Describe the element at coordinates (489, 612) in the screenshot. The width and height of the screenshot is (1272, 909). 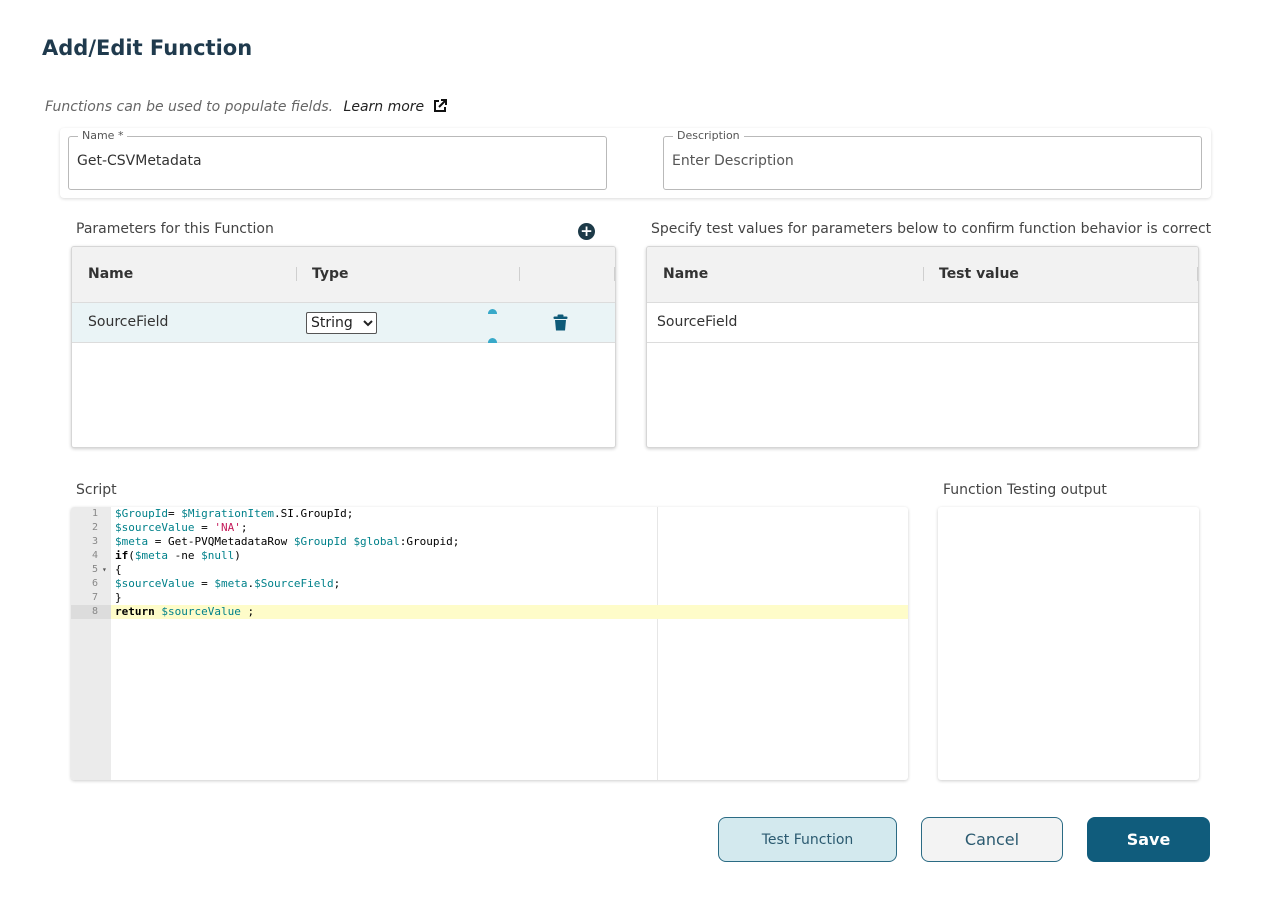
I see `code-line-active: 8 return $sourceValue ;` at that location.